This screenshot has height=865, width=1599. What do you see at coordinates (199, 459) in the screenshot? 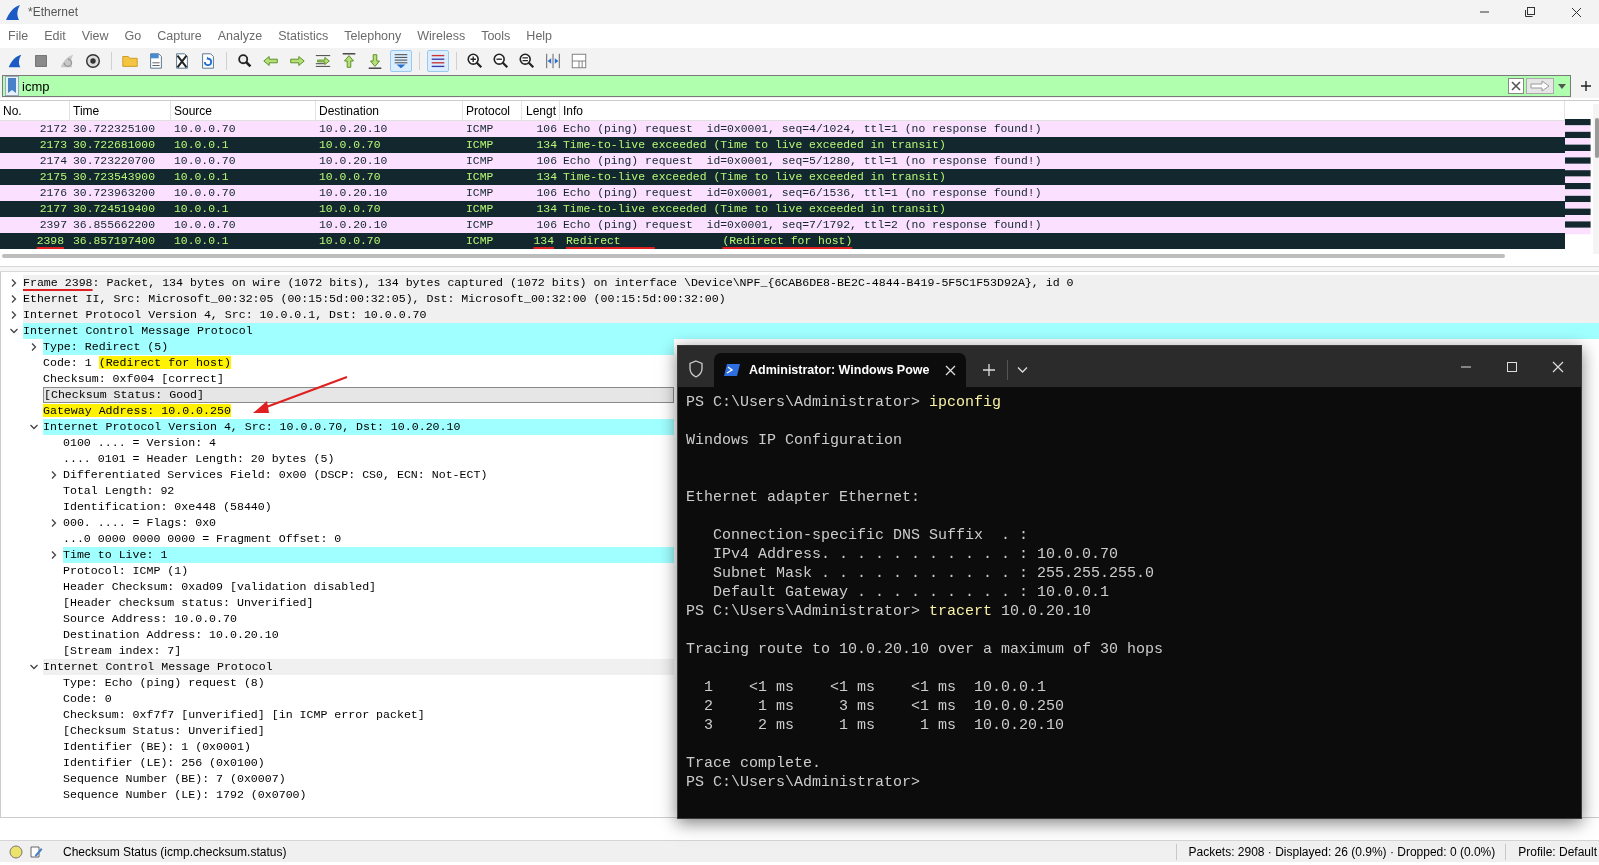
I see `tree-row-text: .... 0101 = Header Length: 20 bytes (5)` at bounding box center [199, 459].